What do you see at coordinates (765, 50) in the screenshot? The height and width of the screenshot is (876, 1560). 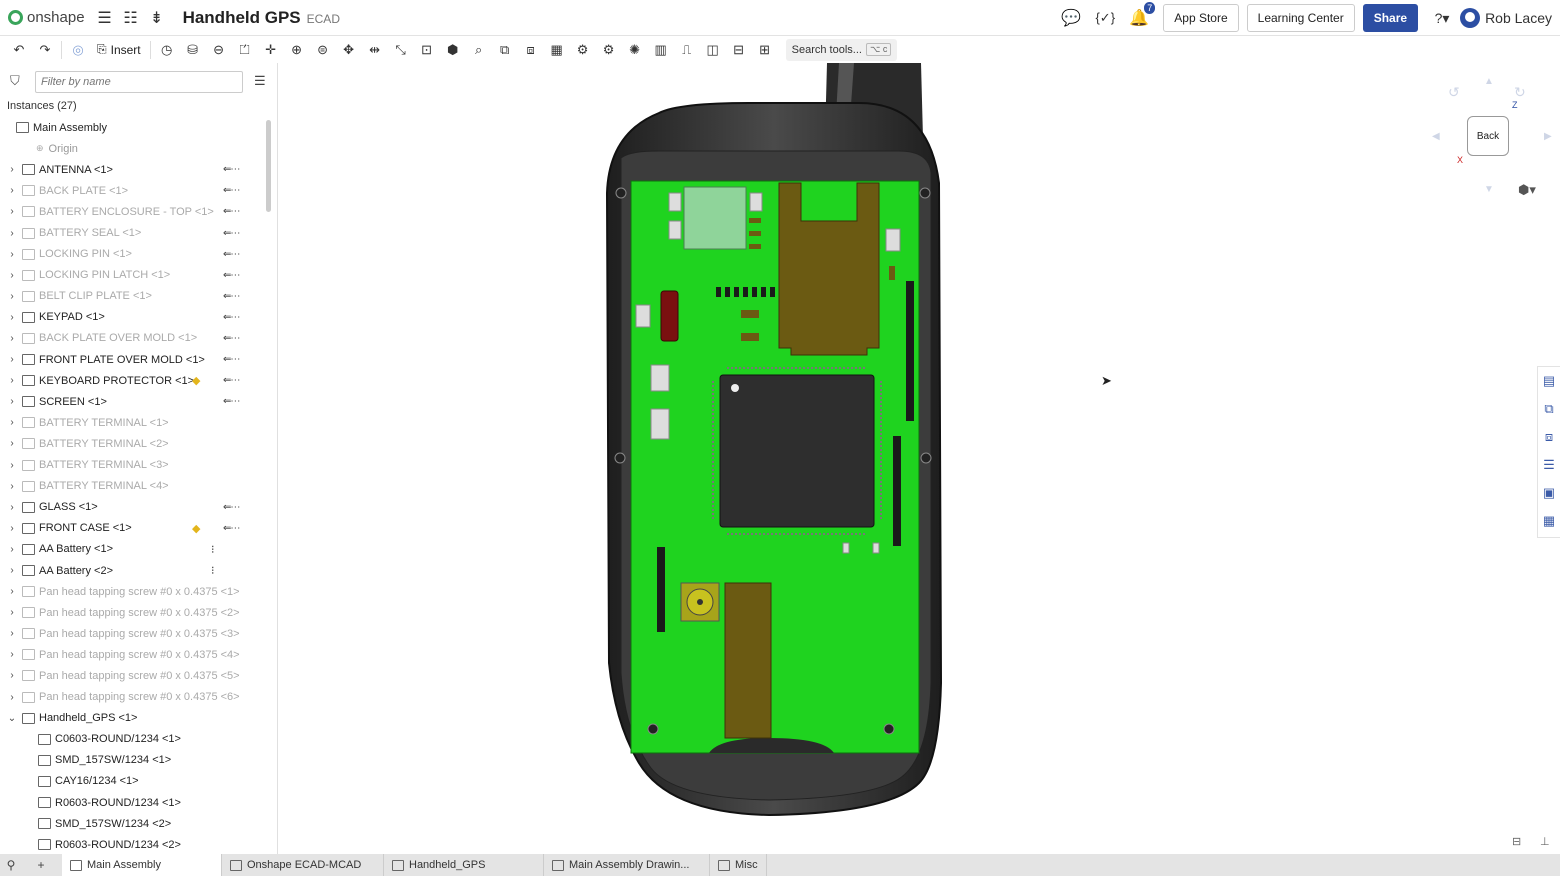 I see `configuration-icon: ⊞` at bounding box center [765, 50].